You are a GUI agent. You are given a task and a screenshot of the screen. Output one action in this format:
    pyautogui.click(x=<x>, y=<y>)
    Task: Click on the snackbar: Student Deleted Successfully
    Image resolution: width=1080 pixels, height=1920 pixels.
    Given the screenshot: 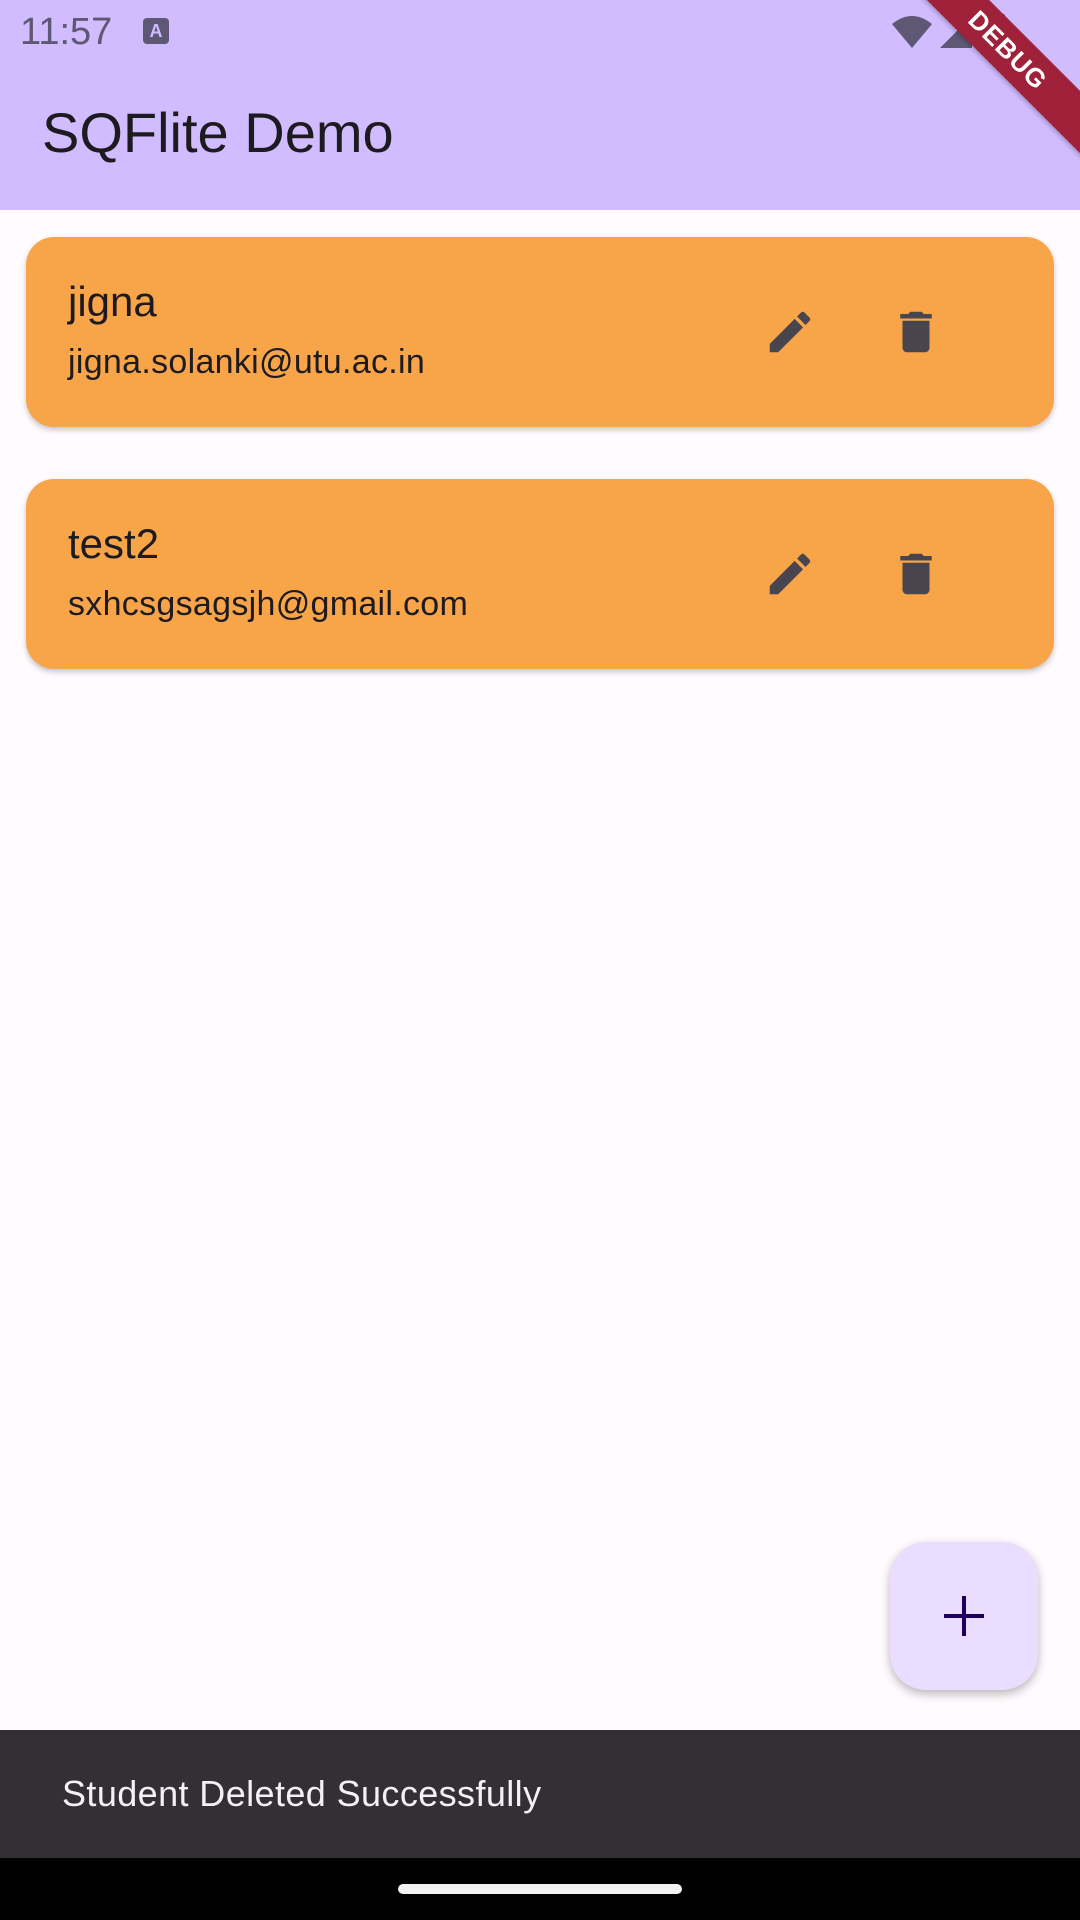 What is the action you would take?
    pyautogui.click(x=540, y=1794)
    